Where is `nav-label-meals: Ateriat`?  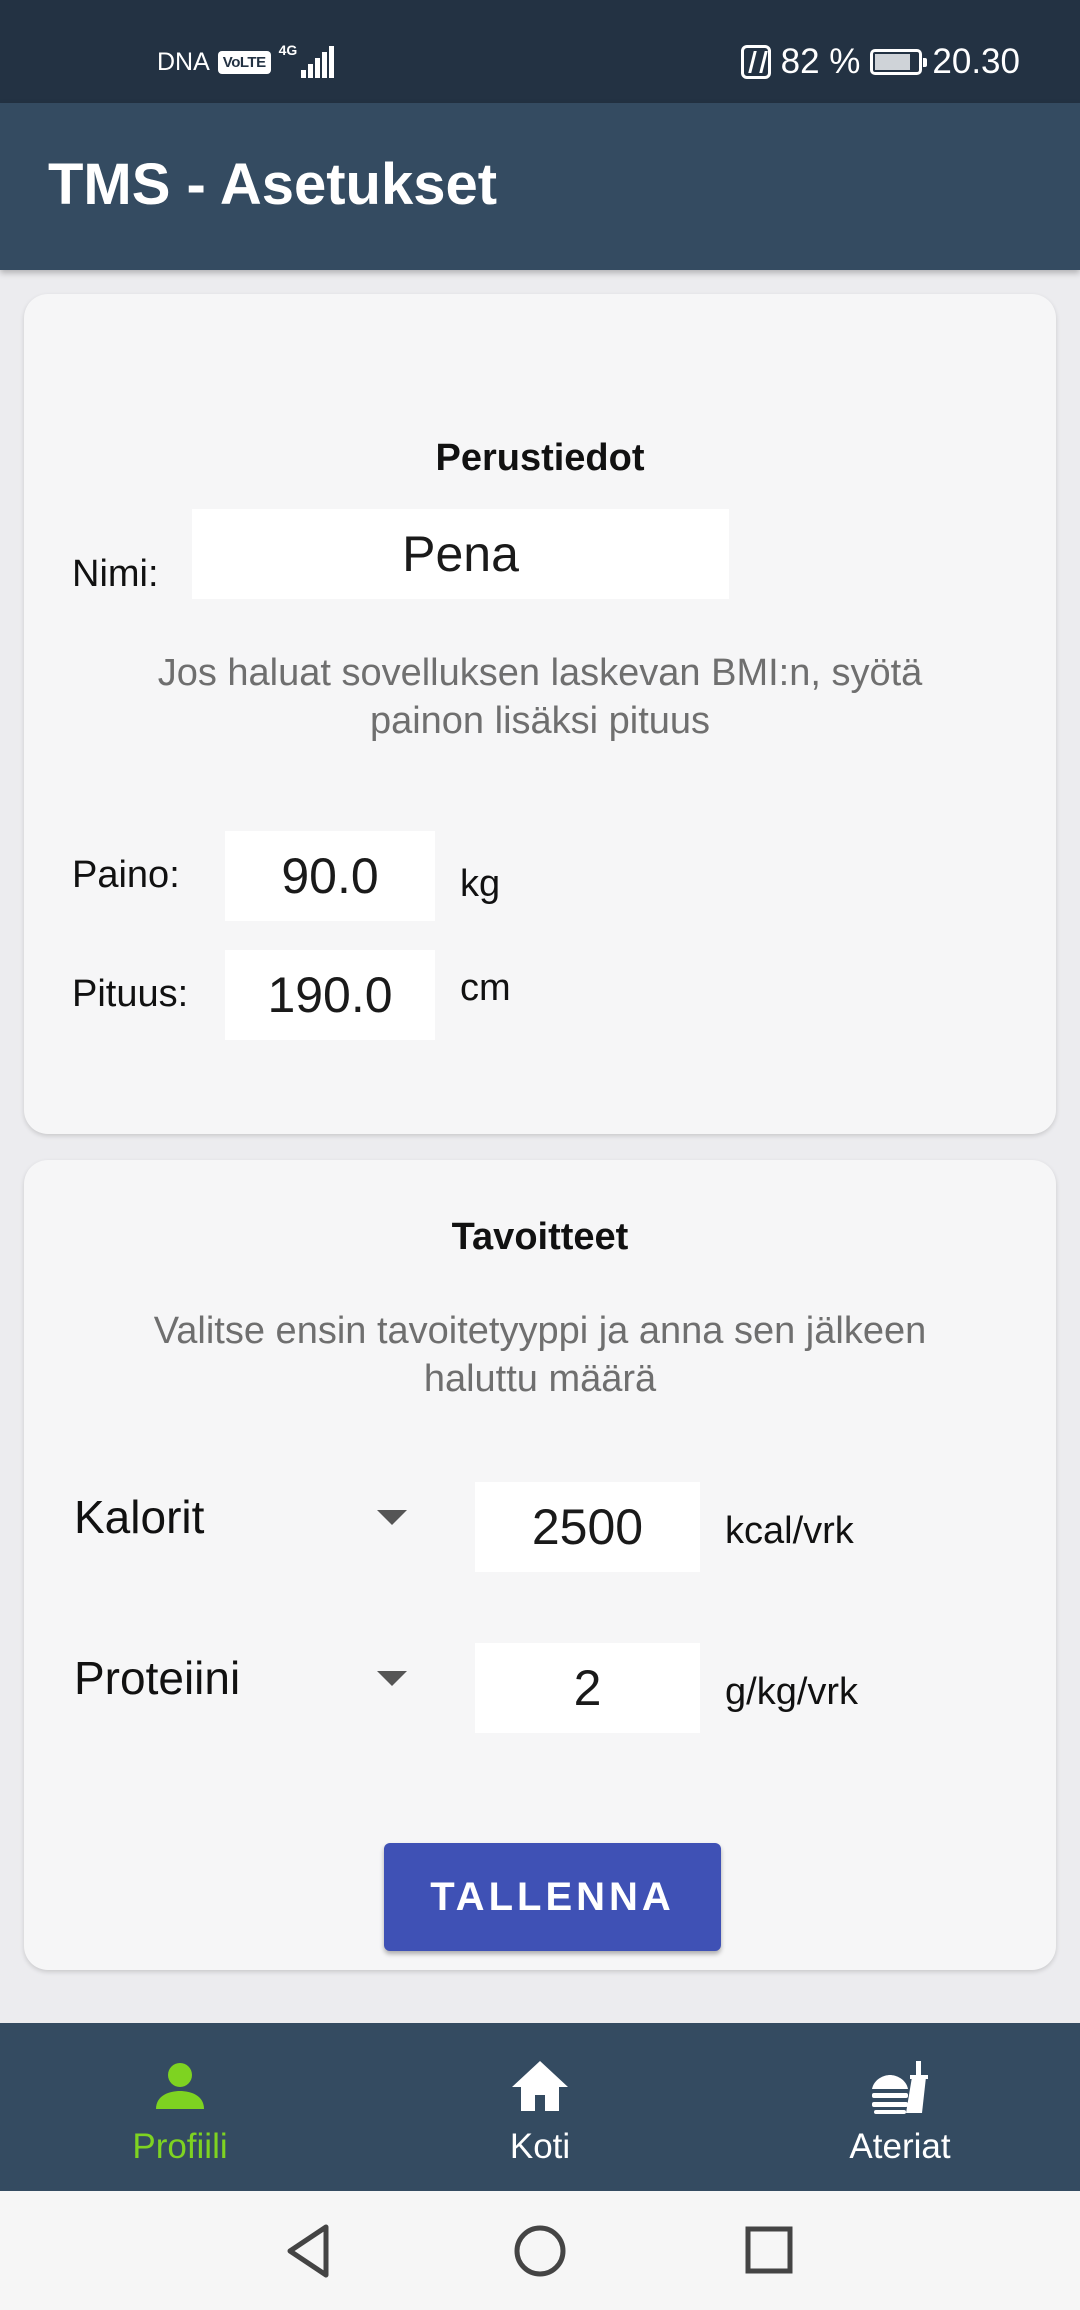 nav-label-meals: Ateriat is located at coordinates (900, 2146).